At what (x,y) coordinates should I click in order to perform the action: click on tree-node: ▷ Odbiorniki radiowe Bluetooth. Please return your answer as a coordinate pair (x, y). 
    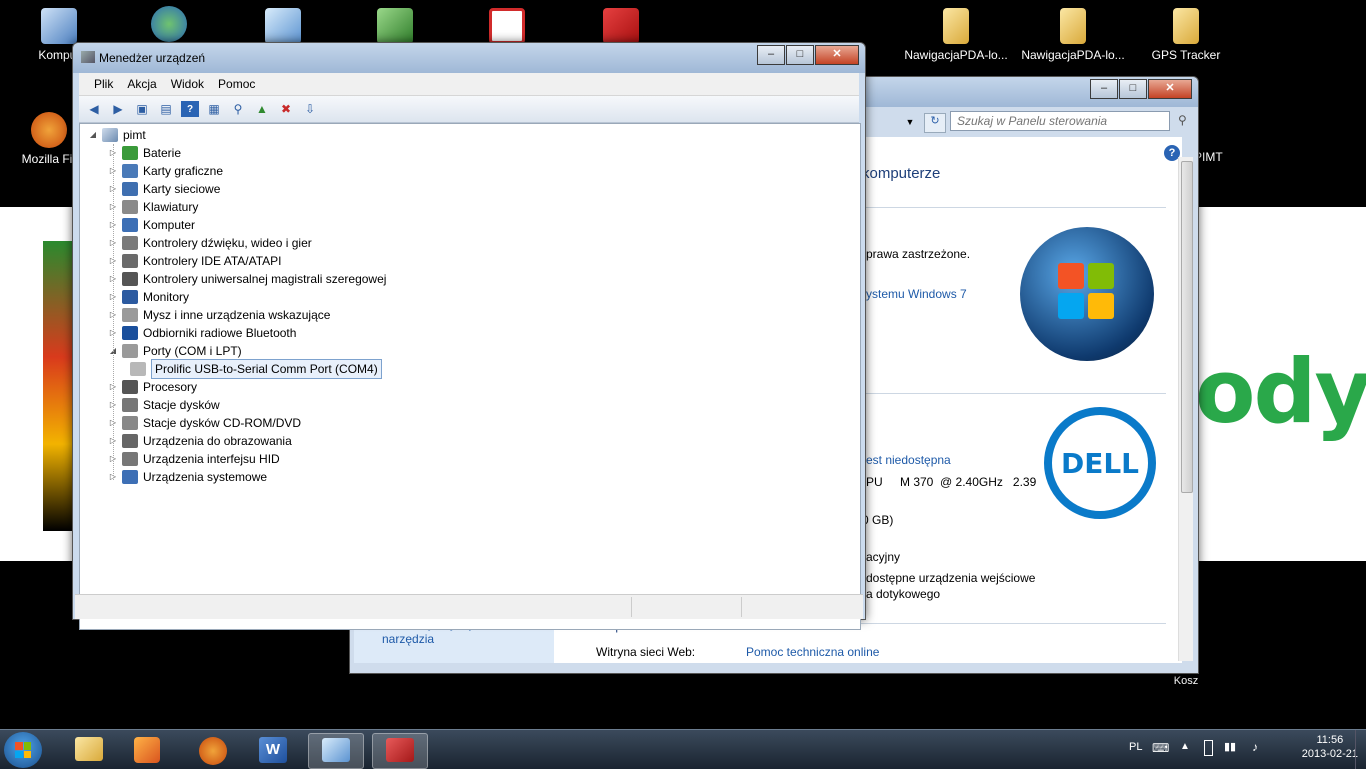
    Looking at the image, I should click on (202, 333).